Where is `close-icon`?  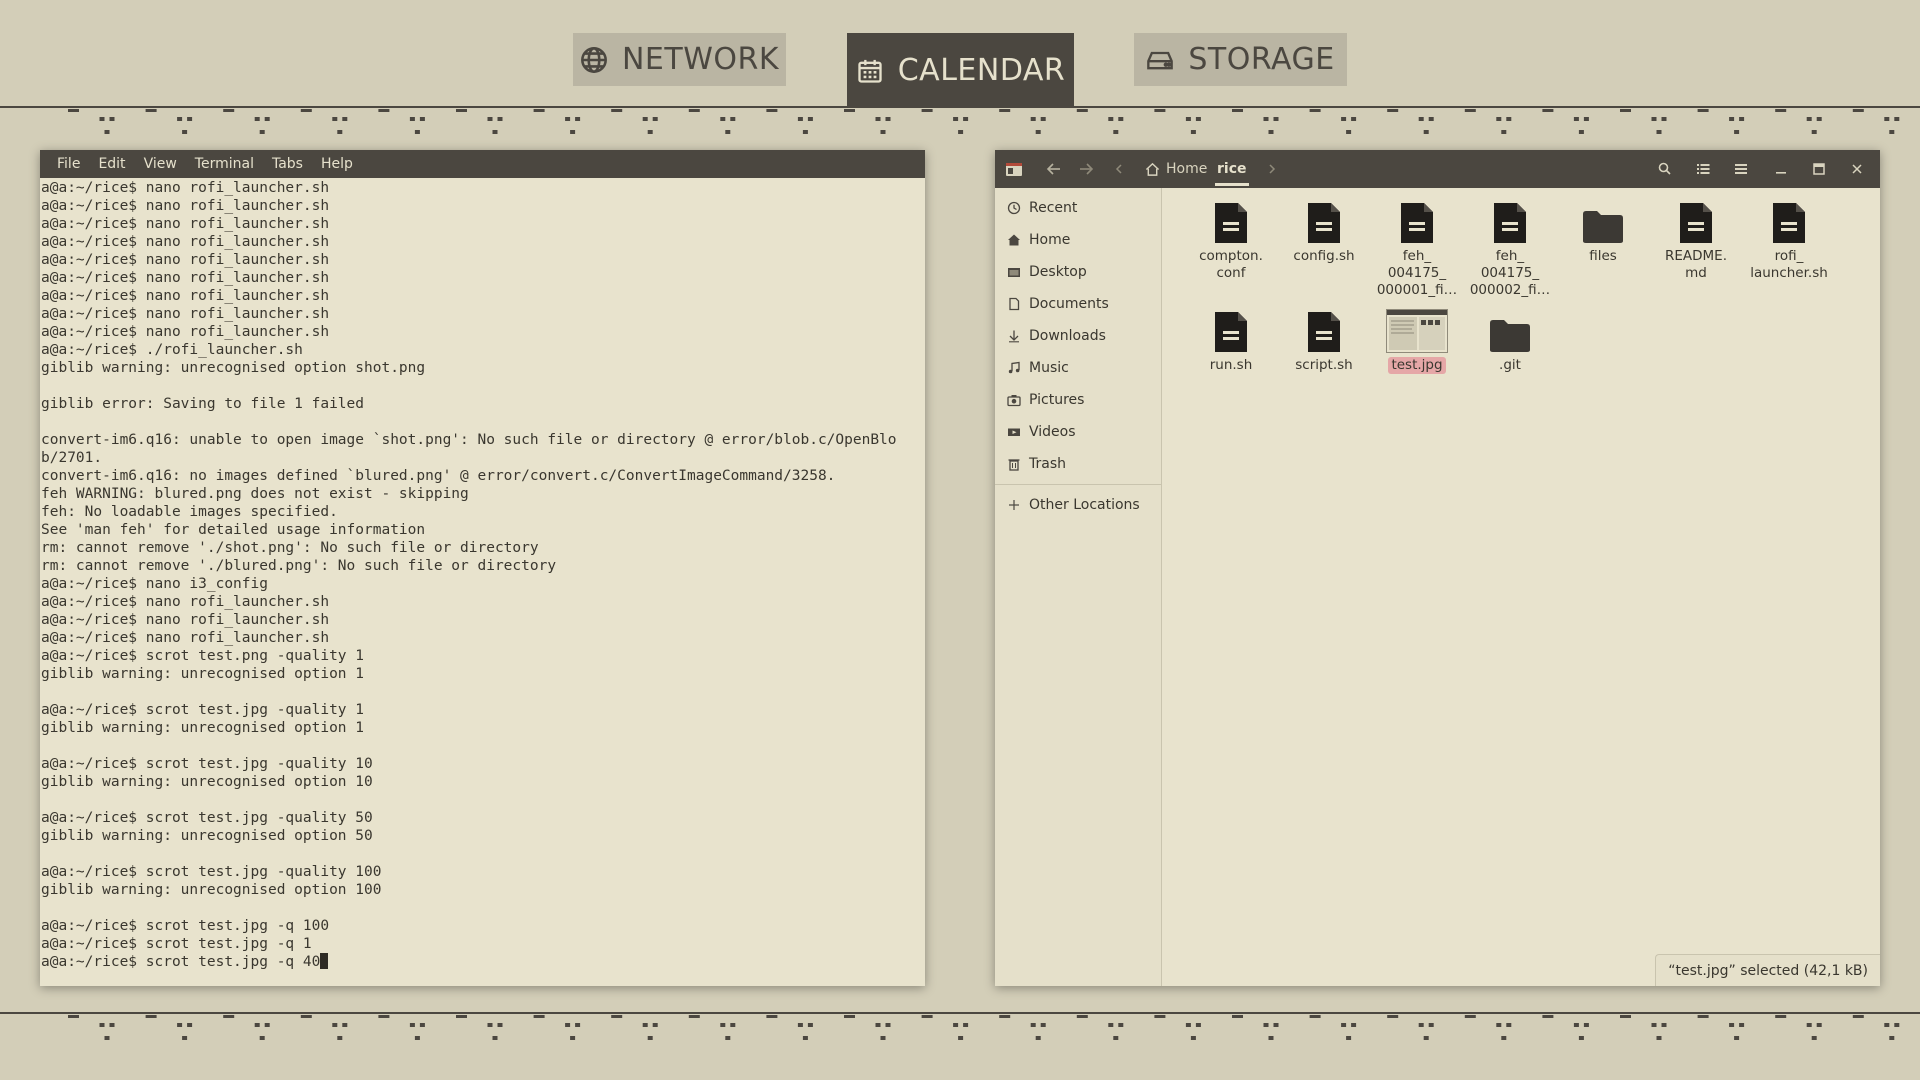 close-icon is located at coordinates (1857, 169).